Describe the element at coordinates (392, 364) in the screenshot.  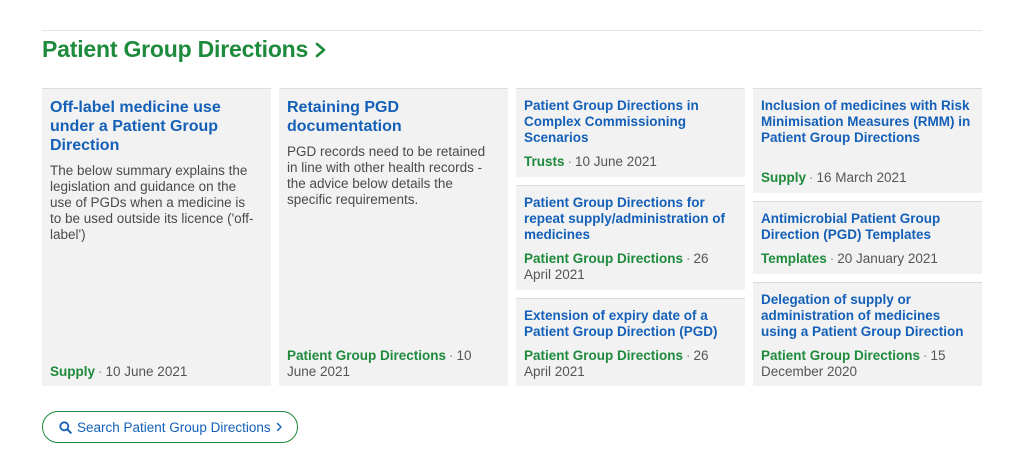
I see `article-meta: Patient Group Directions · 10 June 2021` at that location.